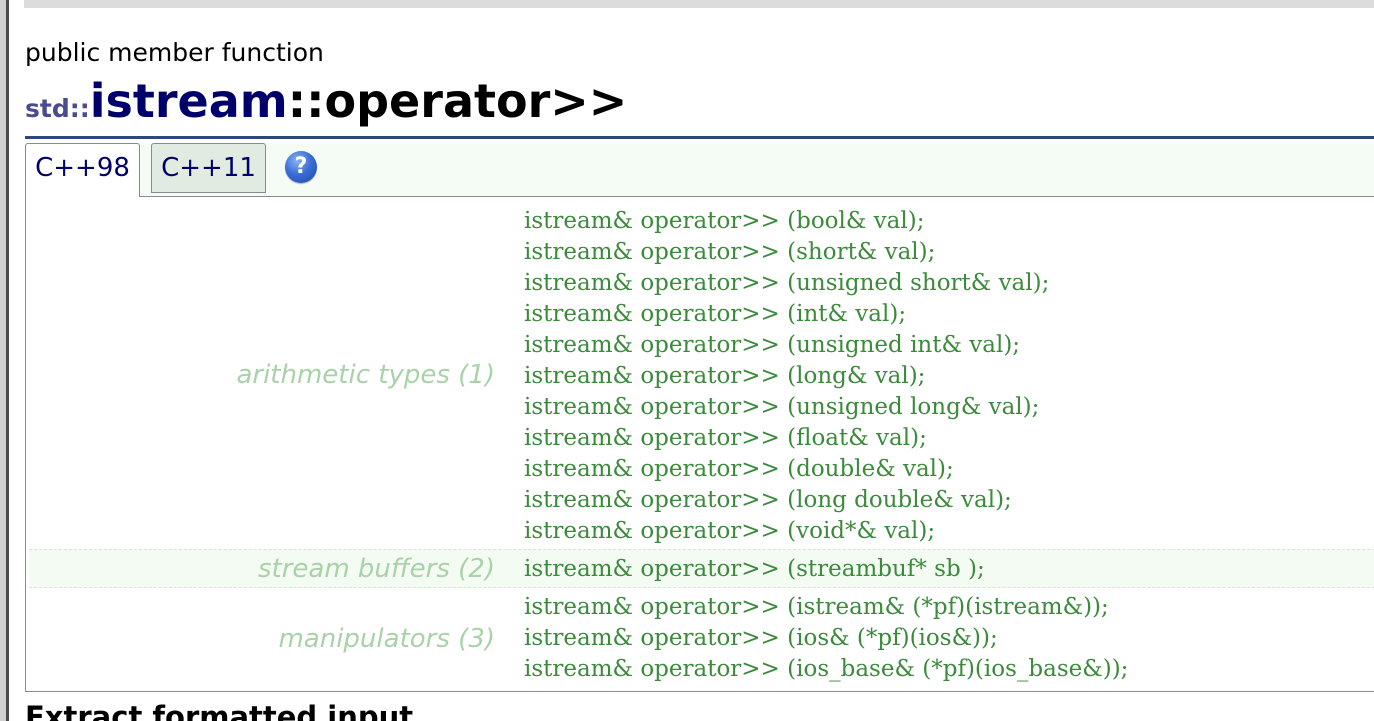  Describe the element at coordinates (725, 376) in the screenshot. I see `declaration-line: istream& operator>> (long& val);` at that location.